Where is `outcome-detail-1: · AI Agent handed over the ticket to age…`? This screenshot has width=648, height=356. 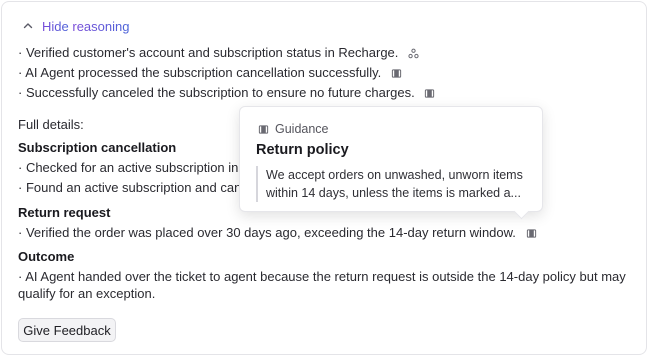 outcome-detail-1: · AI Agent handed over the ticket to age… is located at coordinates (322, 276).